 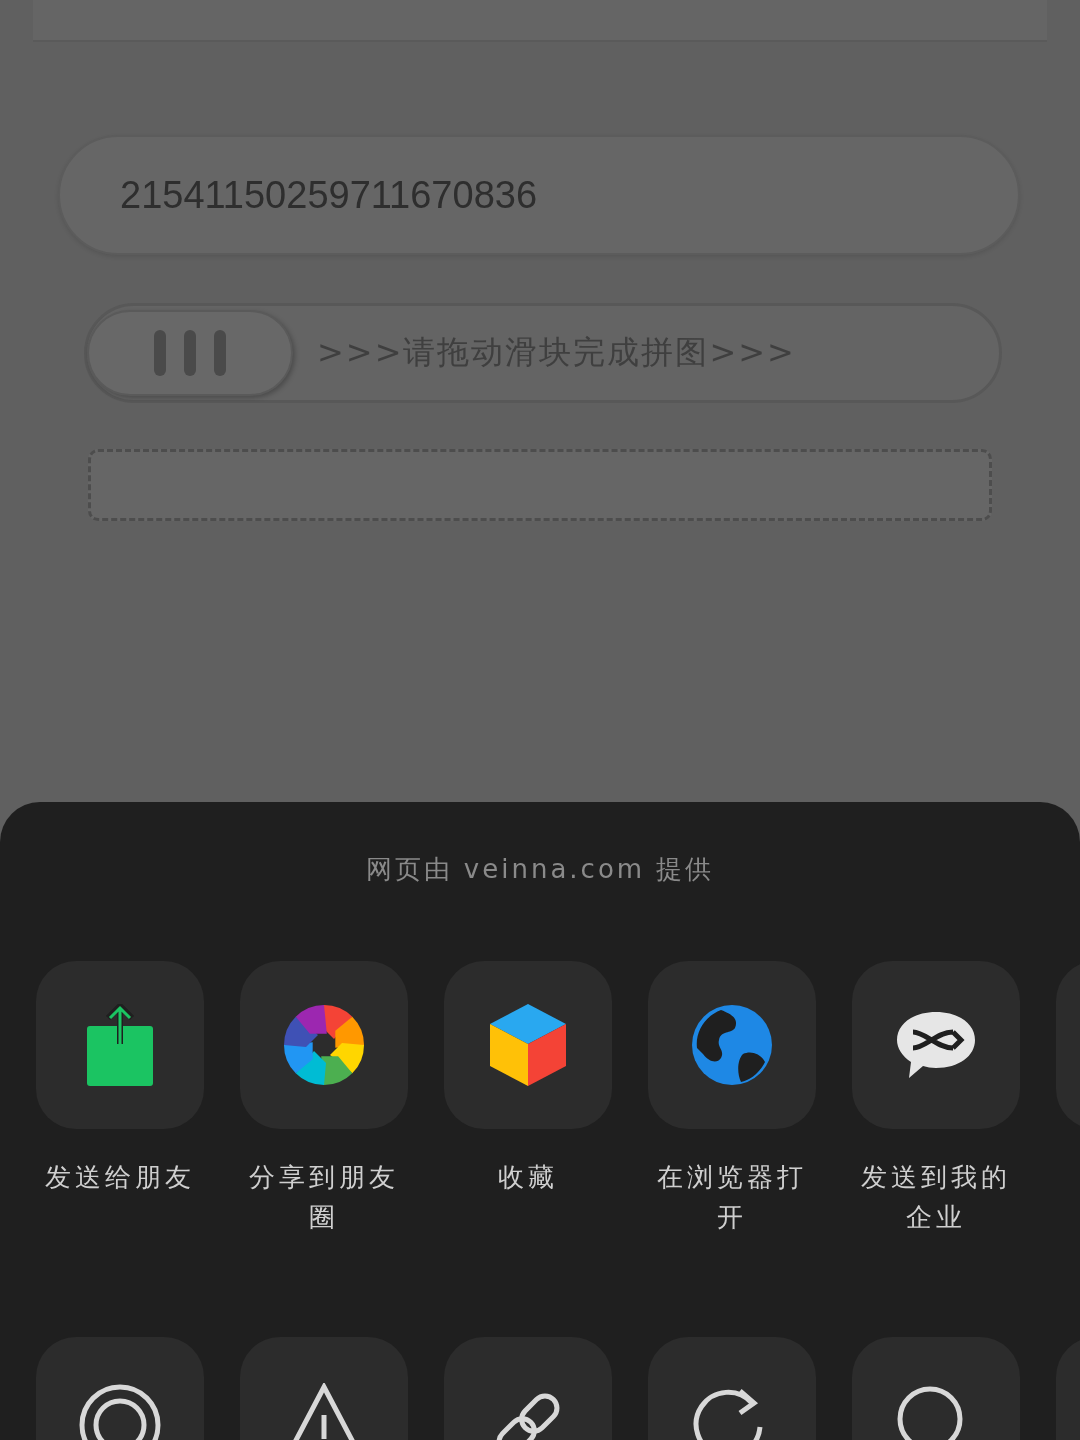 I want to click on action-label: 在浏览器打开, so click(x=732, y=1197).